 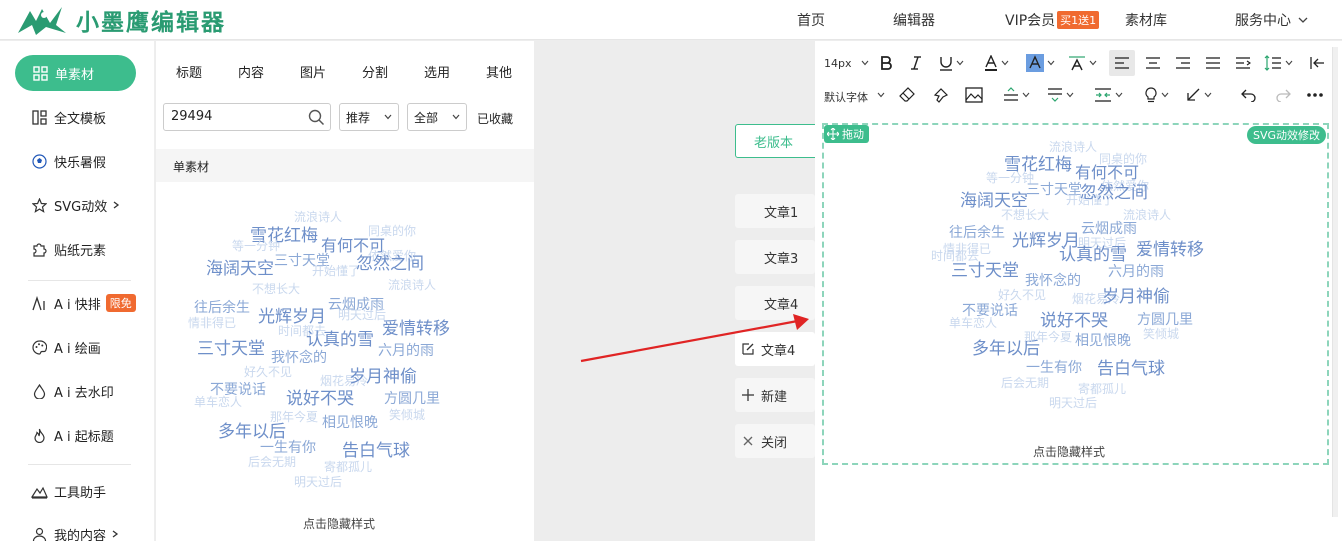 What do you see at coordinates (75, 161) in the screenshot?
I see `sidebar-item-summer: 快乐暑假` at bounding box center [75, 161].